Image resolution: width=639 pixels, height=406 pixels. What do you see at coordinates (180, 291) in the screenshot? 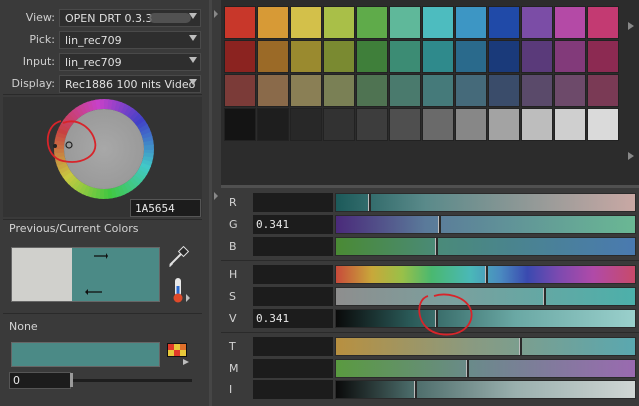
I see `thermometer-icon` at bounding box center [180, 291].